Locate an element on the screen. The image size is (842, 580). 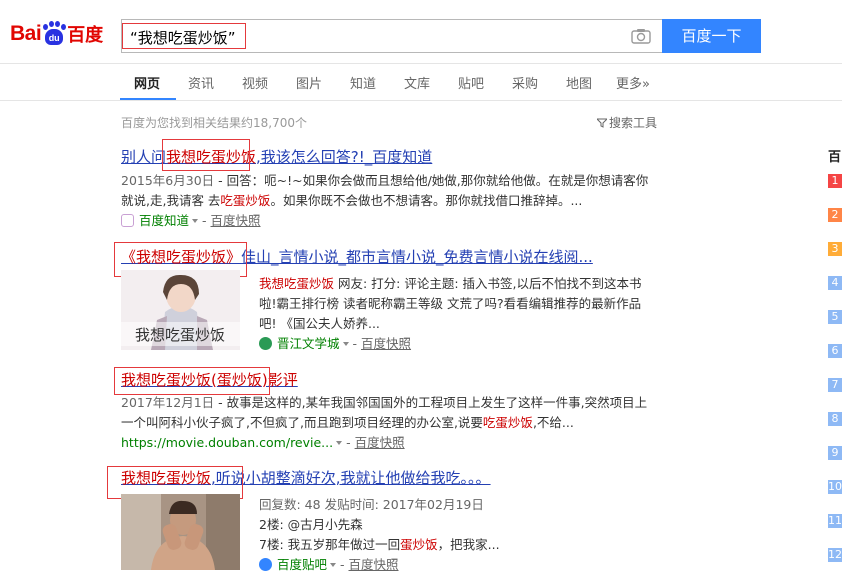
rank-badge: 5 is located at coordinates (835, 317).